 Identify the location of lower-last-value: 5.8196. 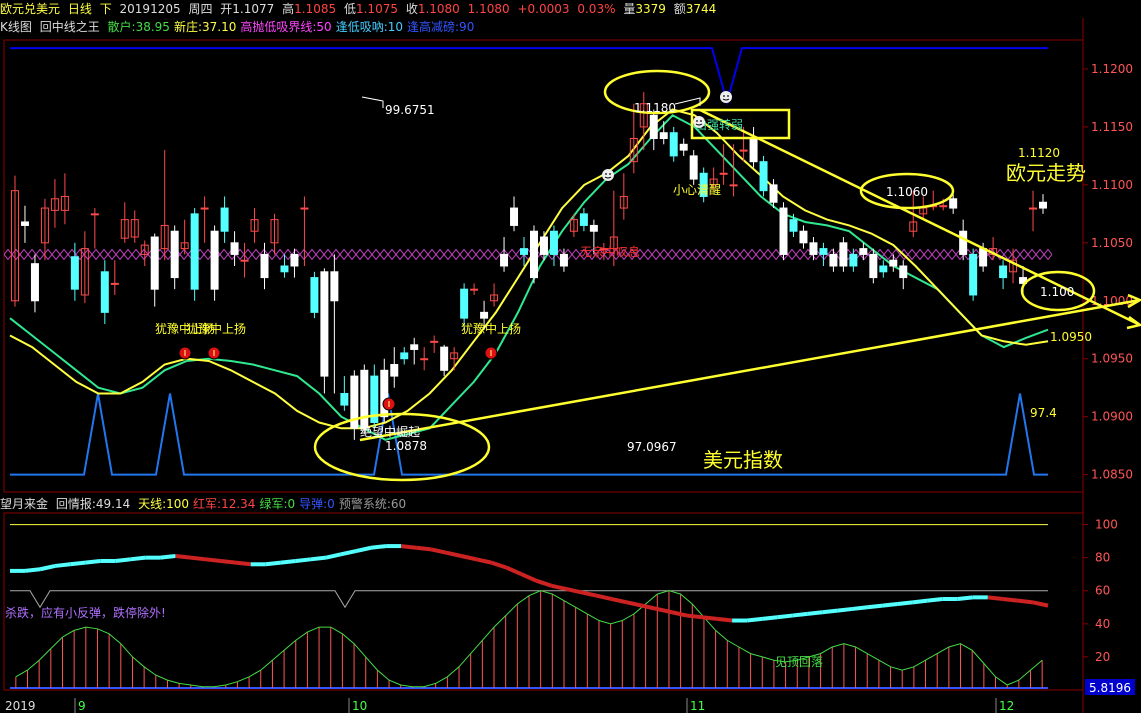
(1110, 688).